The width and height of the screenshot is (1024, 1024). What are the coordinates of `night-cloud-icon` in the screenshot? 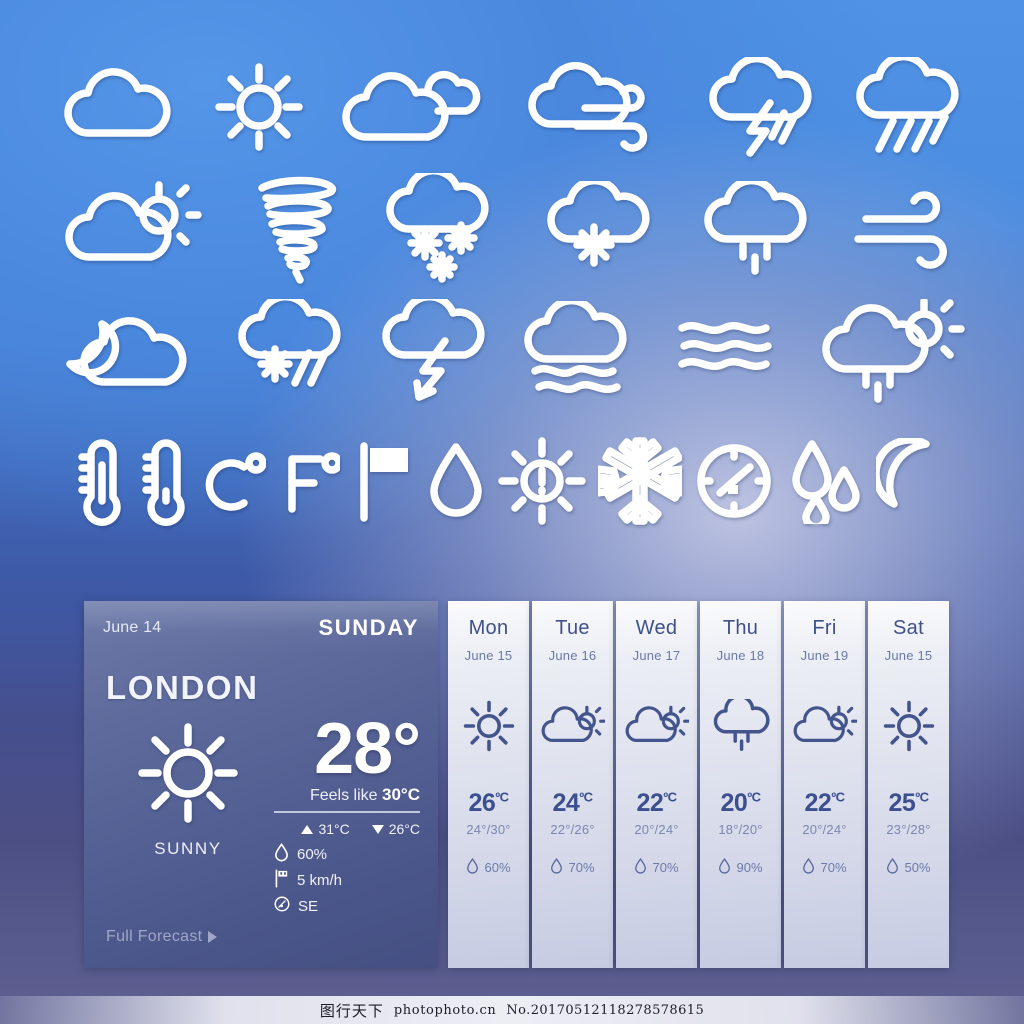 It's located at (131, 351).